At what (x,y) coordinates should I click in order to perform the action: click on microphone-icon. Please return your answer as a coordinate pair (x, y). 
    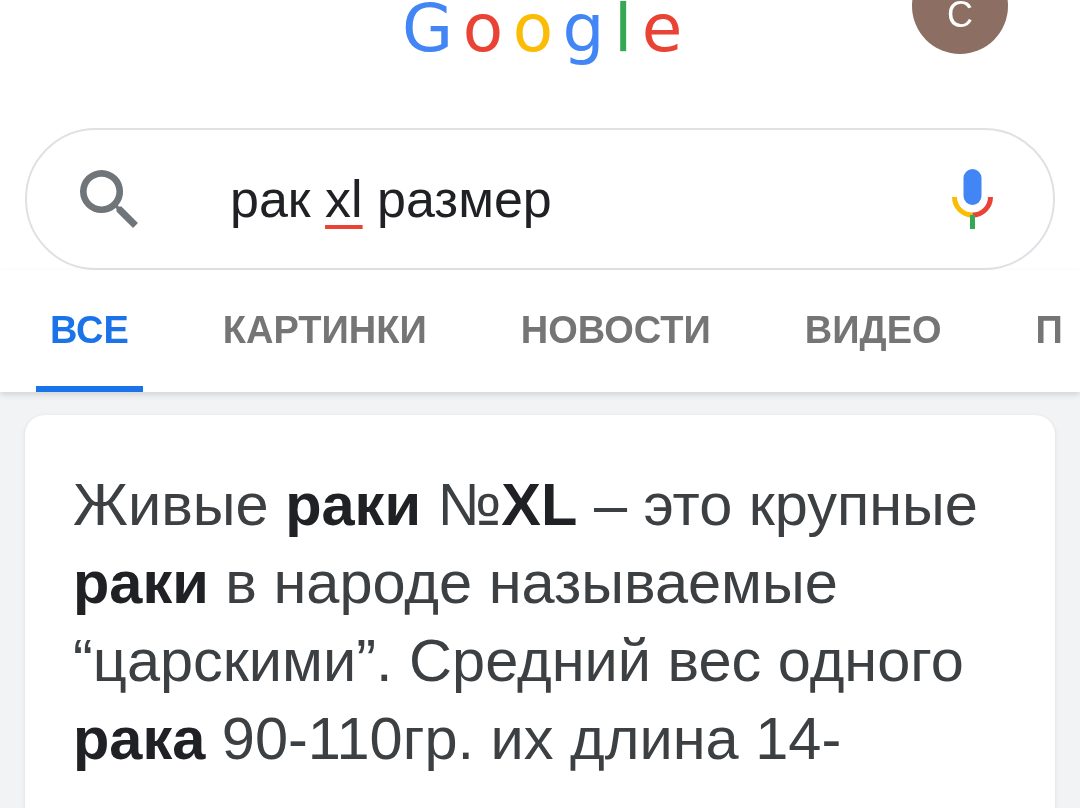
    Looking at the image, I should click on (972, 199).